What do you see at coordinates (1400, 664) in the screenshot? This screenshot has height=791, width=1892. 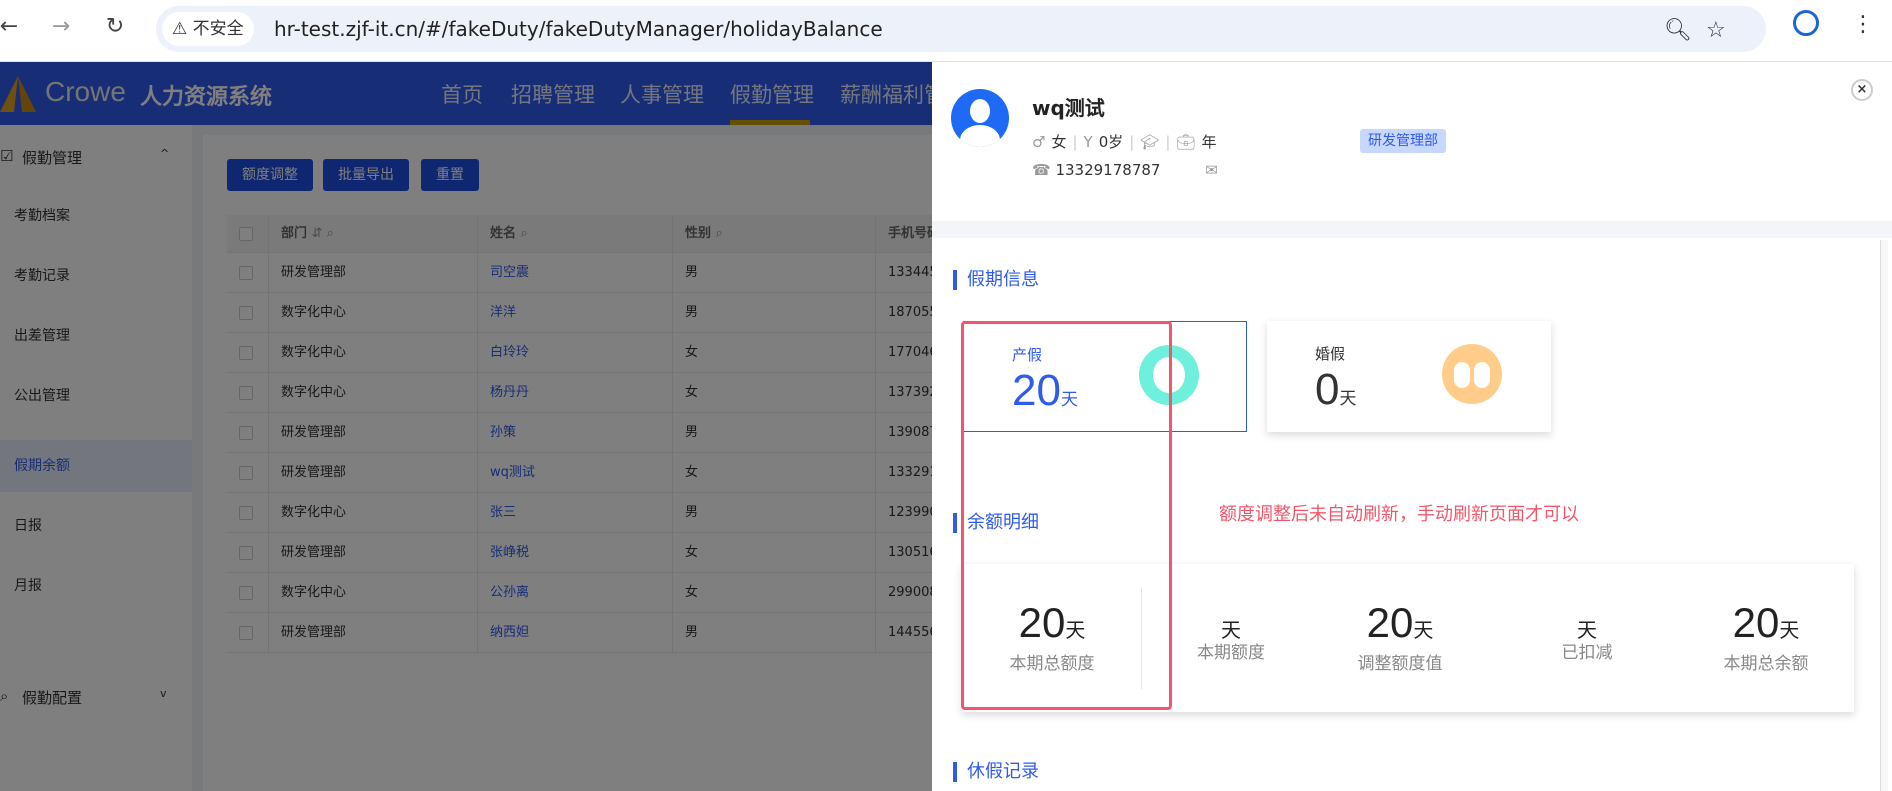 I see `balance-label: 调整额度值` at bounding box center [1400, 664].